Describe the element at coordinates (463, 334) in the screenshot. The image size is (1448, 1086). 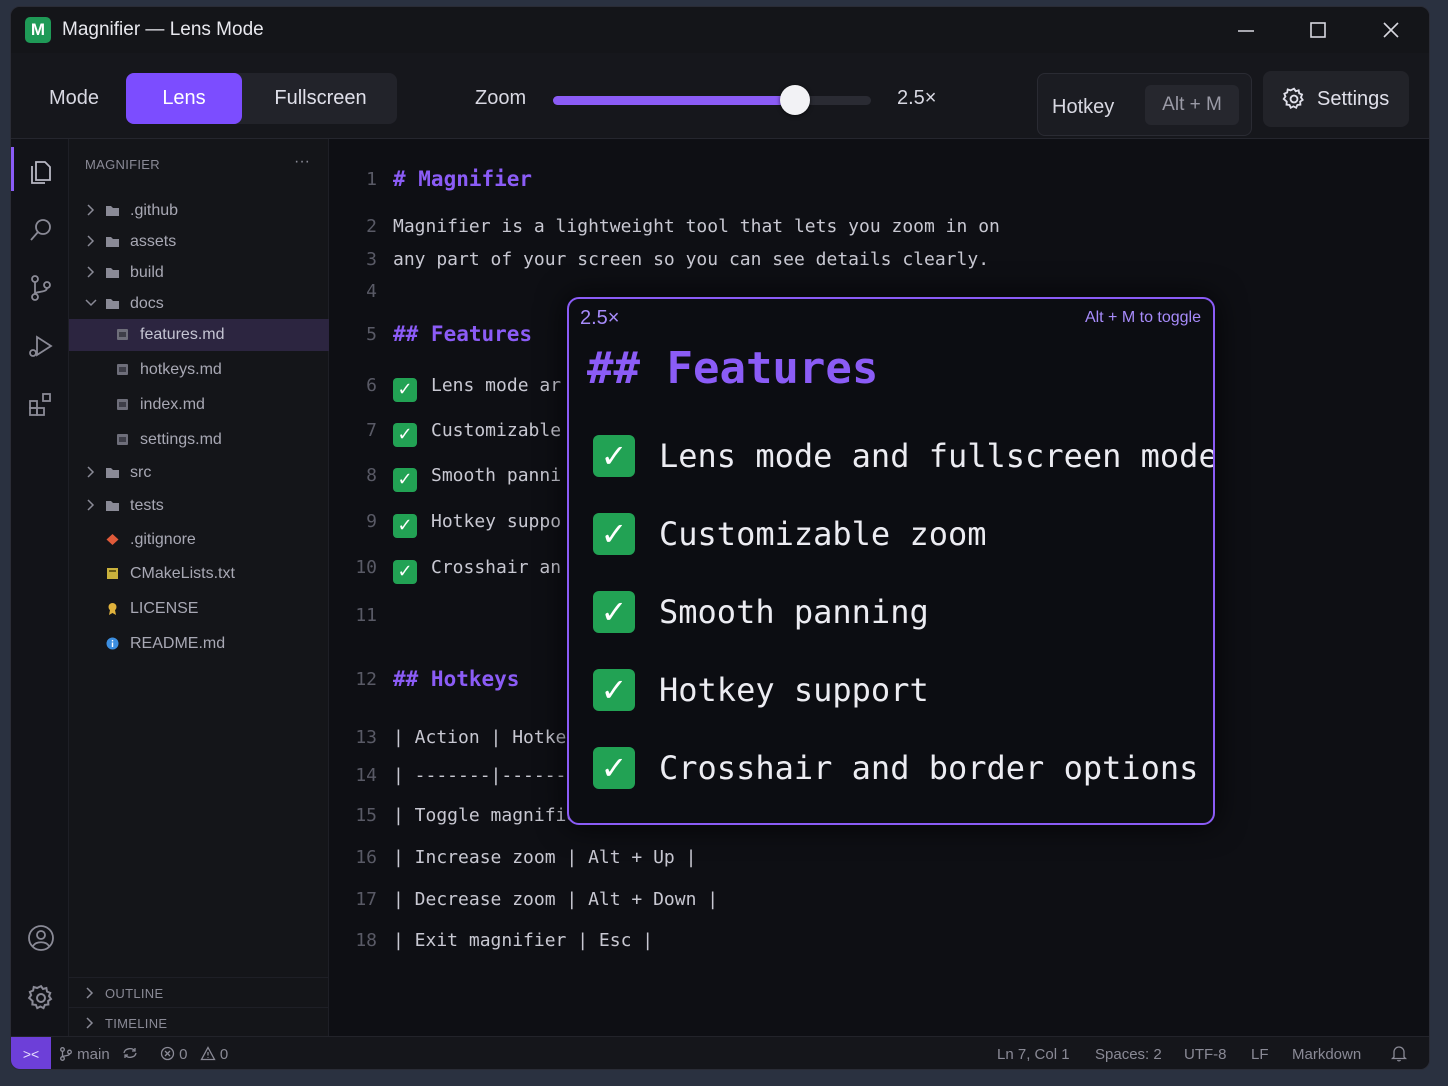
I see `code-line: ## Features` at that location.